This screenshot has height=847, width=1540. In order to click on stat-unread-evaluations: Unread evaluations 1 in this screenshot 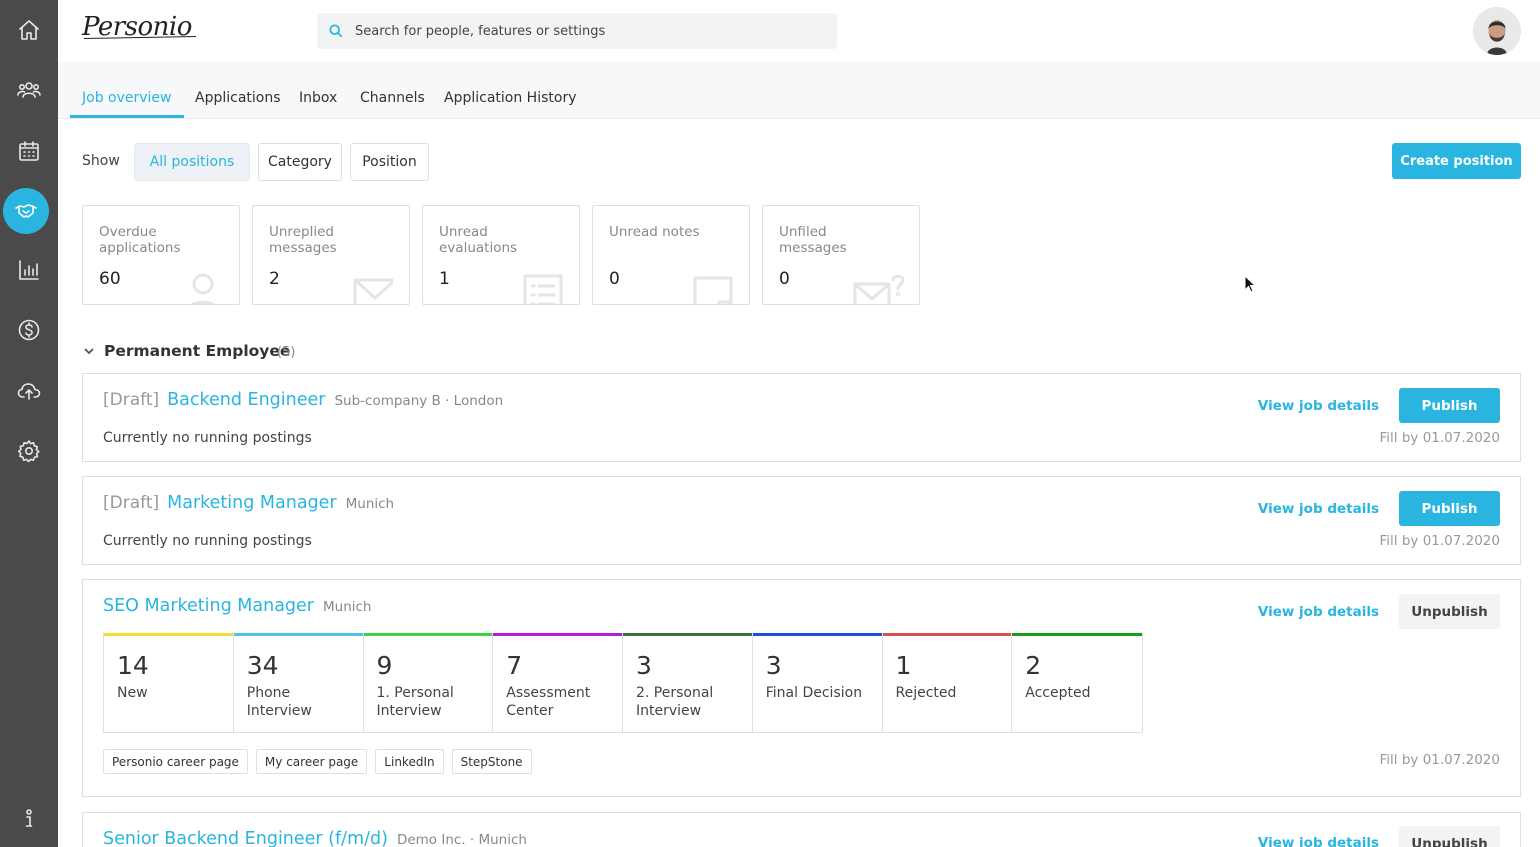, I will do `click(501, 255)`.